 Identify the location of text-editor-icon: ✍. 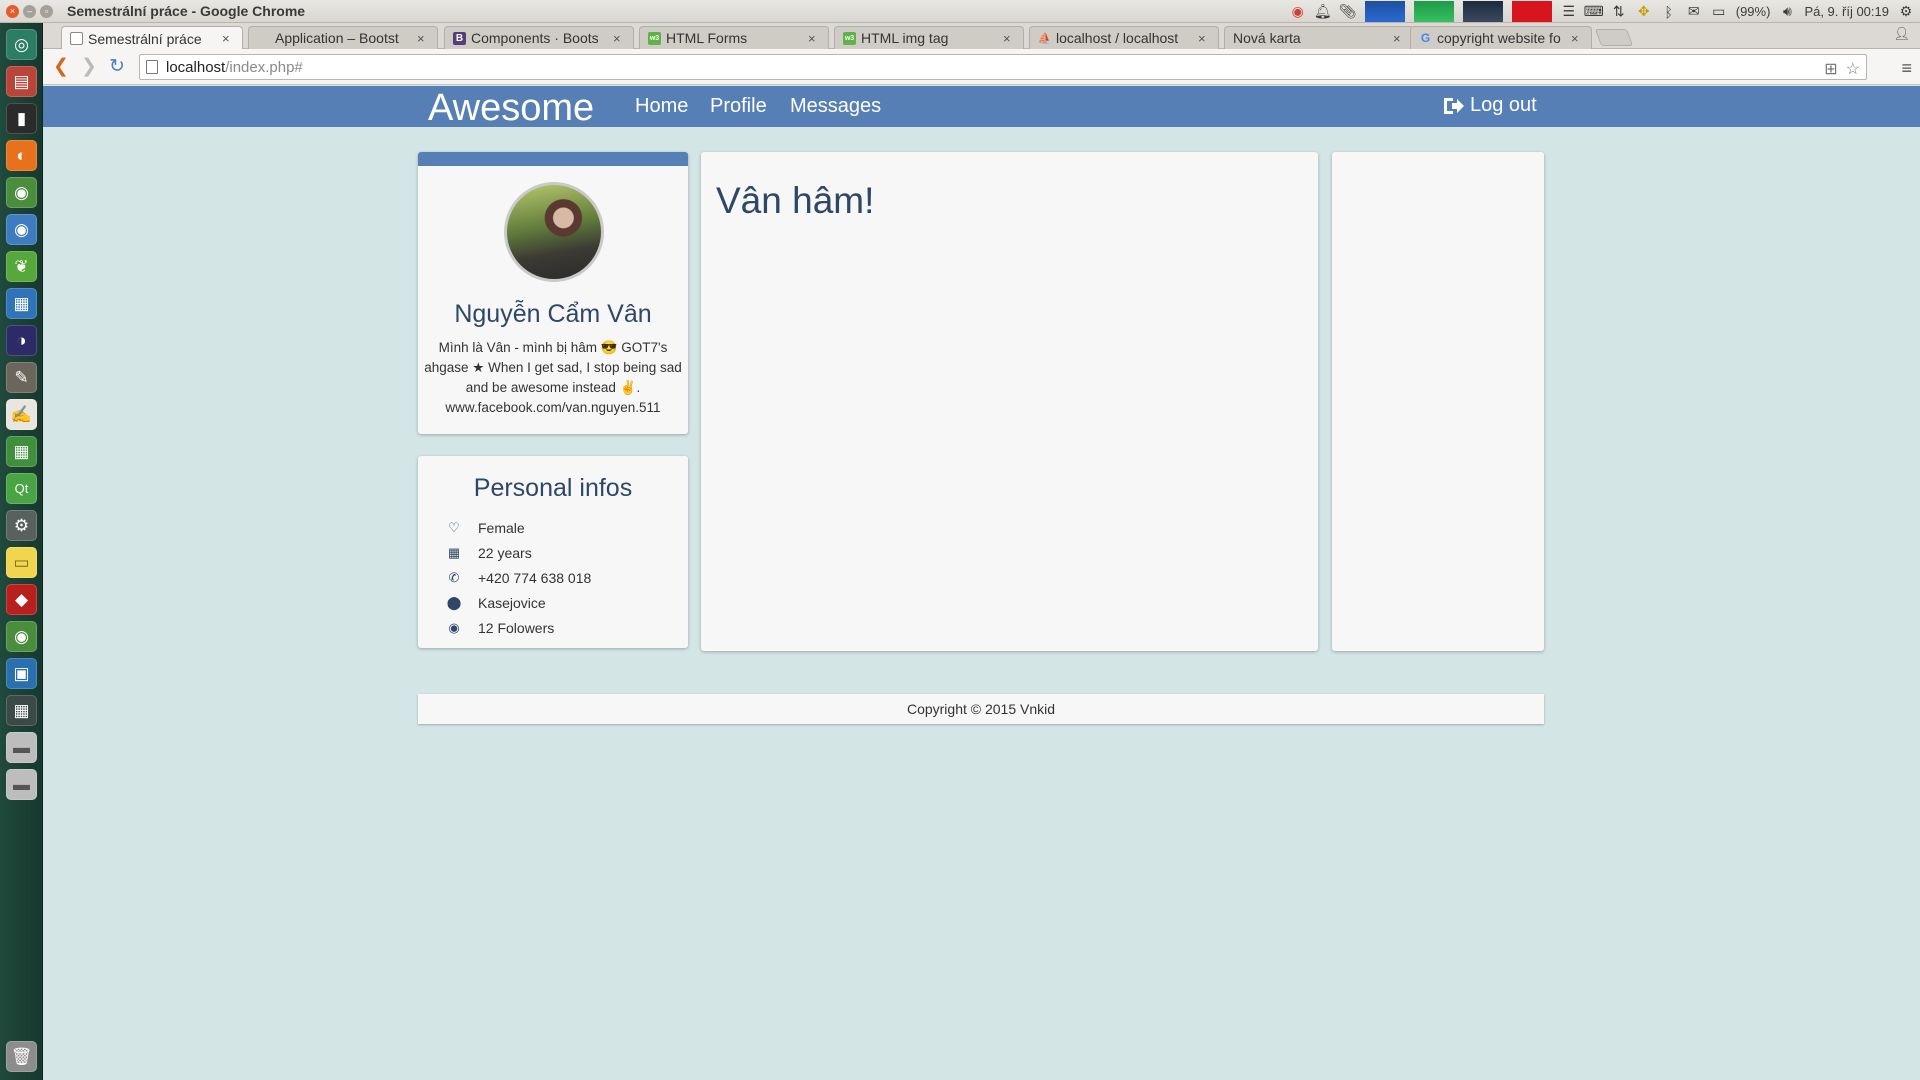
(21, 414).